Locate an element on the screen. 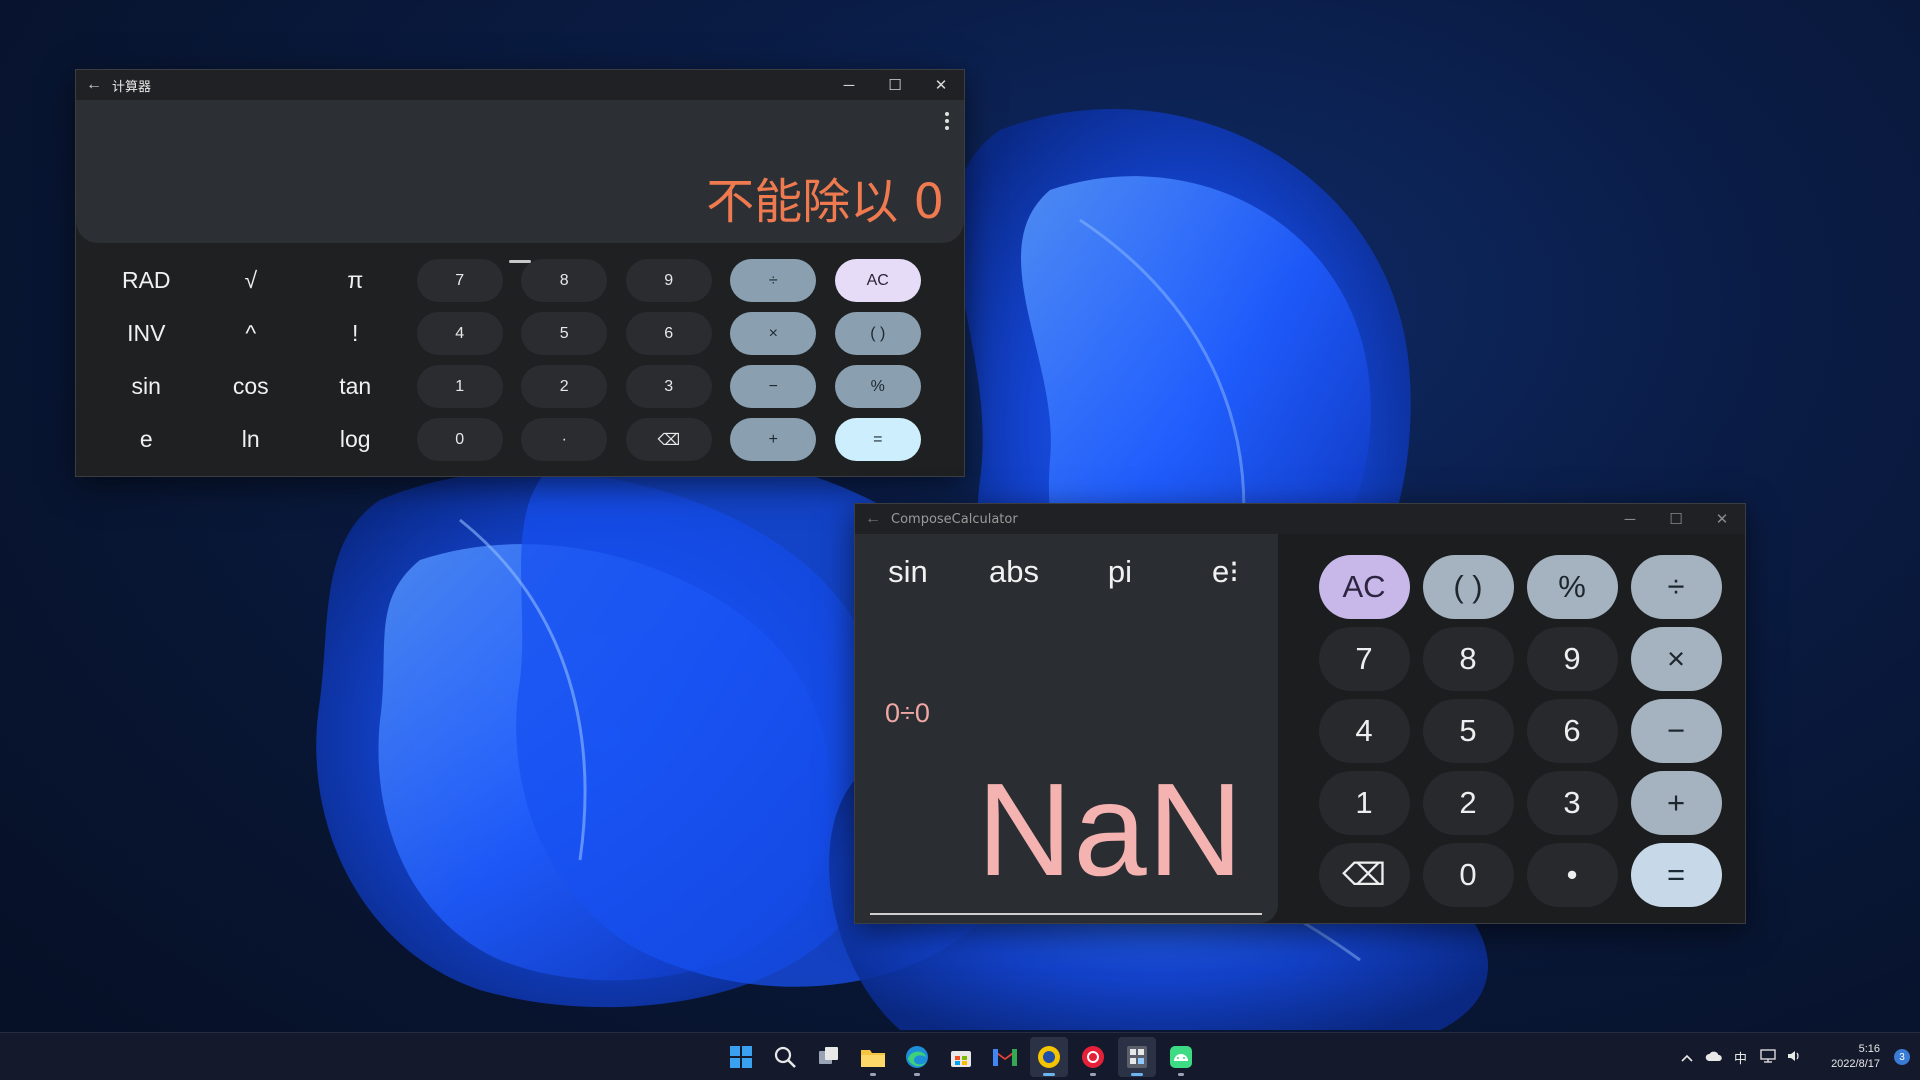 Image resolution: width=1920 pixels, height=1080 pixels. store-icon is located at coordinates (961, 1057).